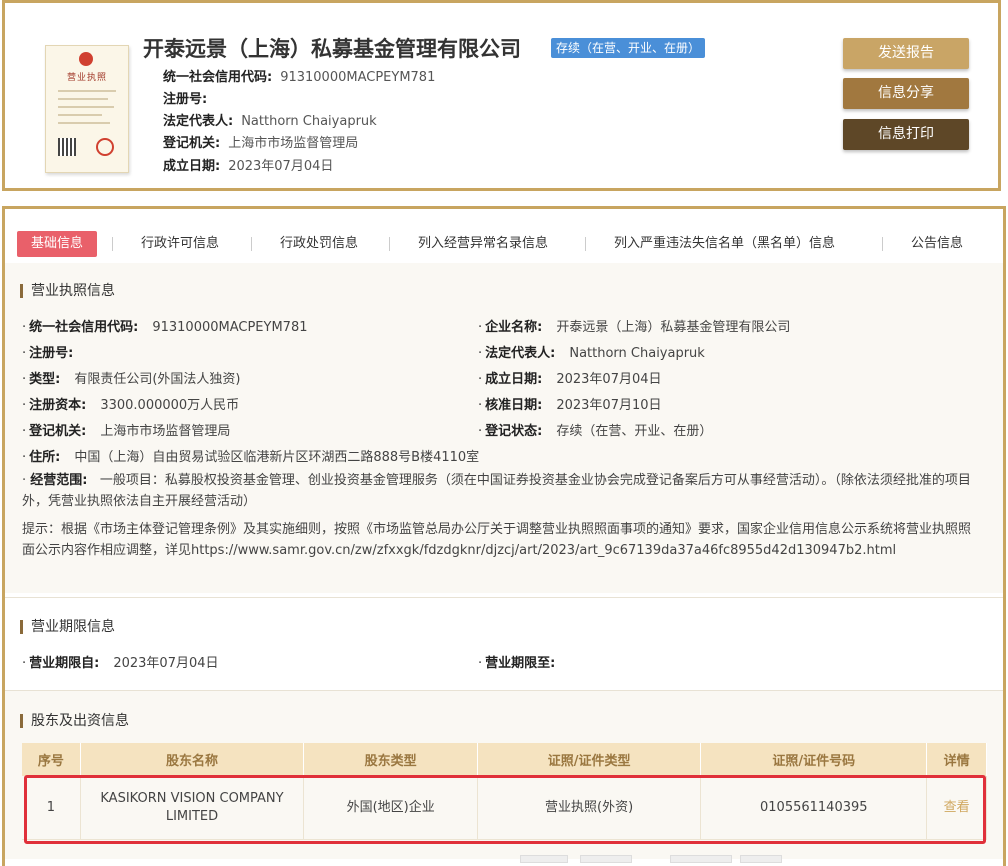 This screenshot has width=1008, height=866. Describe the element at coordinates (67, 147) in the screenshot. I see `qr-code-icon` at that location.